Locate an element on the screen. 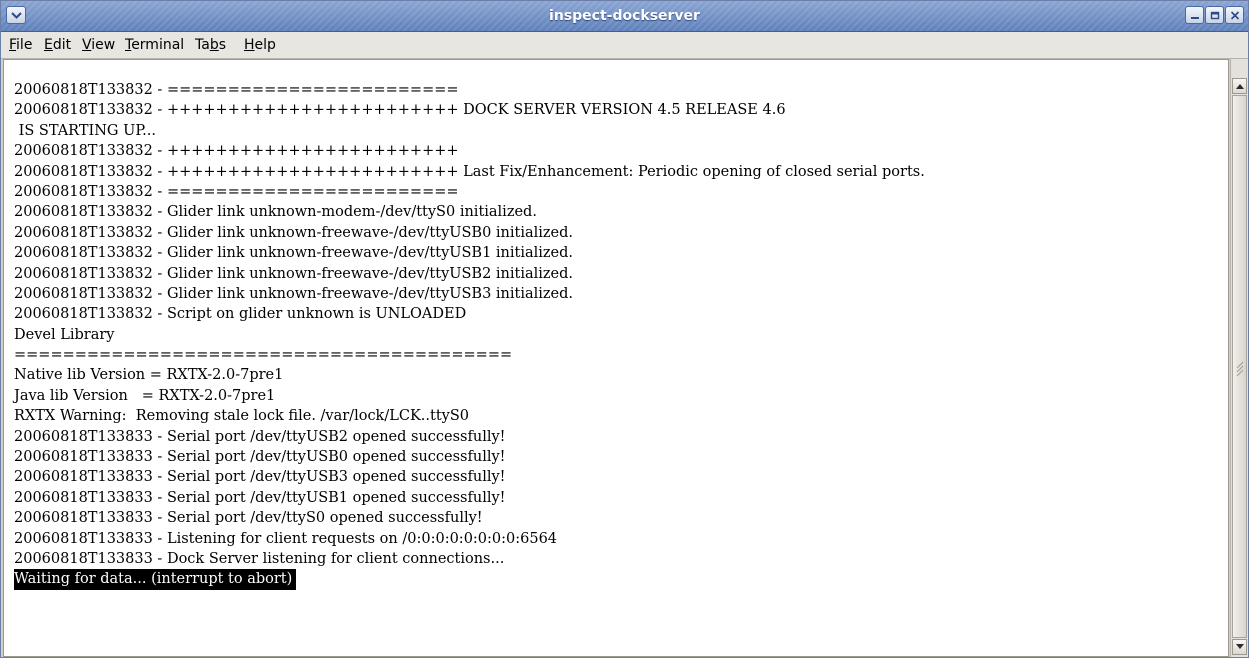 This screenshot has width=1249, height=658. menu-tabs-label-pre: Ta is located at coordinates (202, 45).